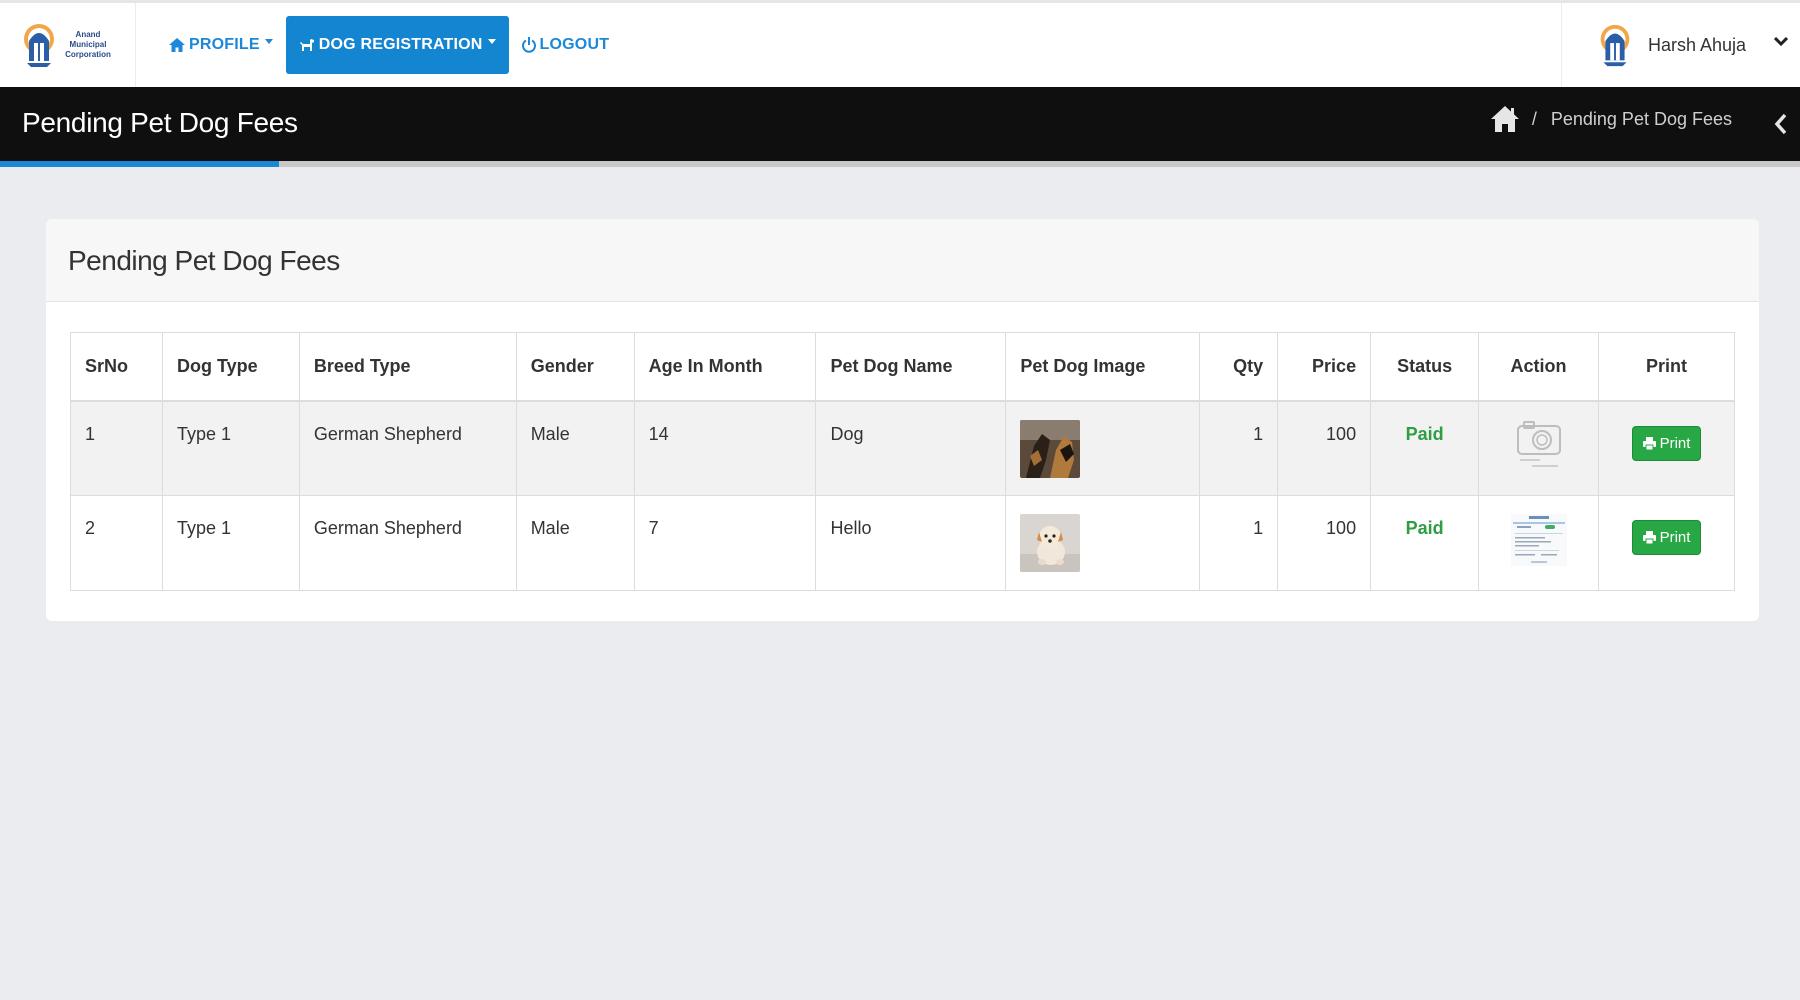 The width and height of the screenshot is (1800, 1000). I want to click on breadcrumb: / Pending Pet Dog Fees, so click(1611, 119).